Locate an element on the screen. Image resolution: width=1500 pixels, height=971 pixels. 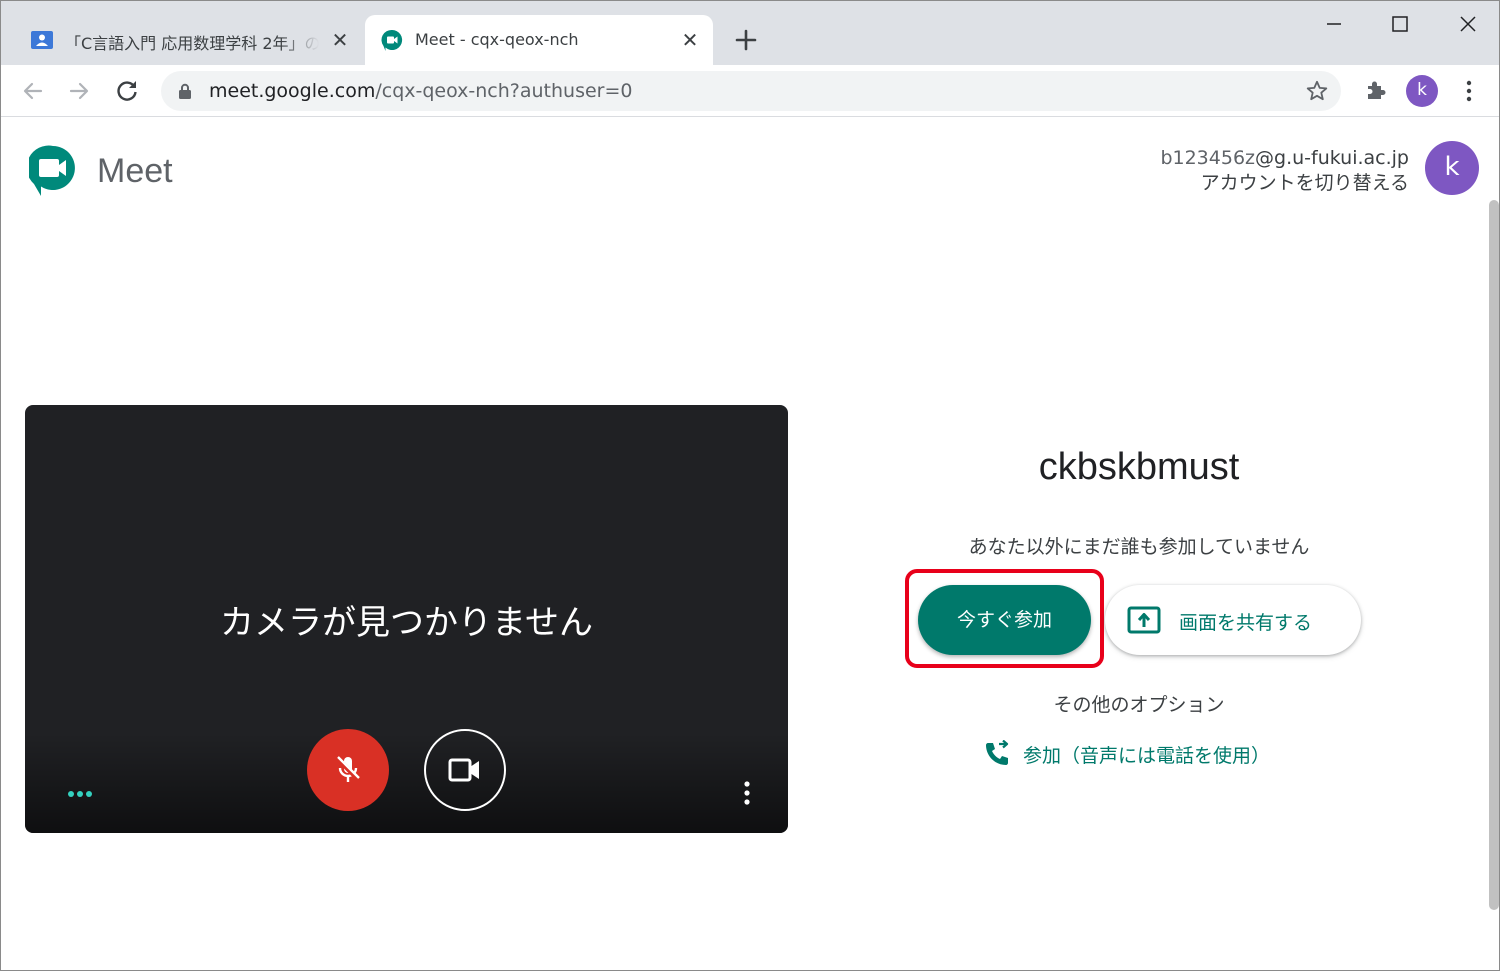
other-options-heading: その他のオプション is located at coordinates (1139, 705).